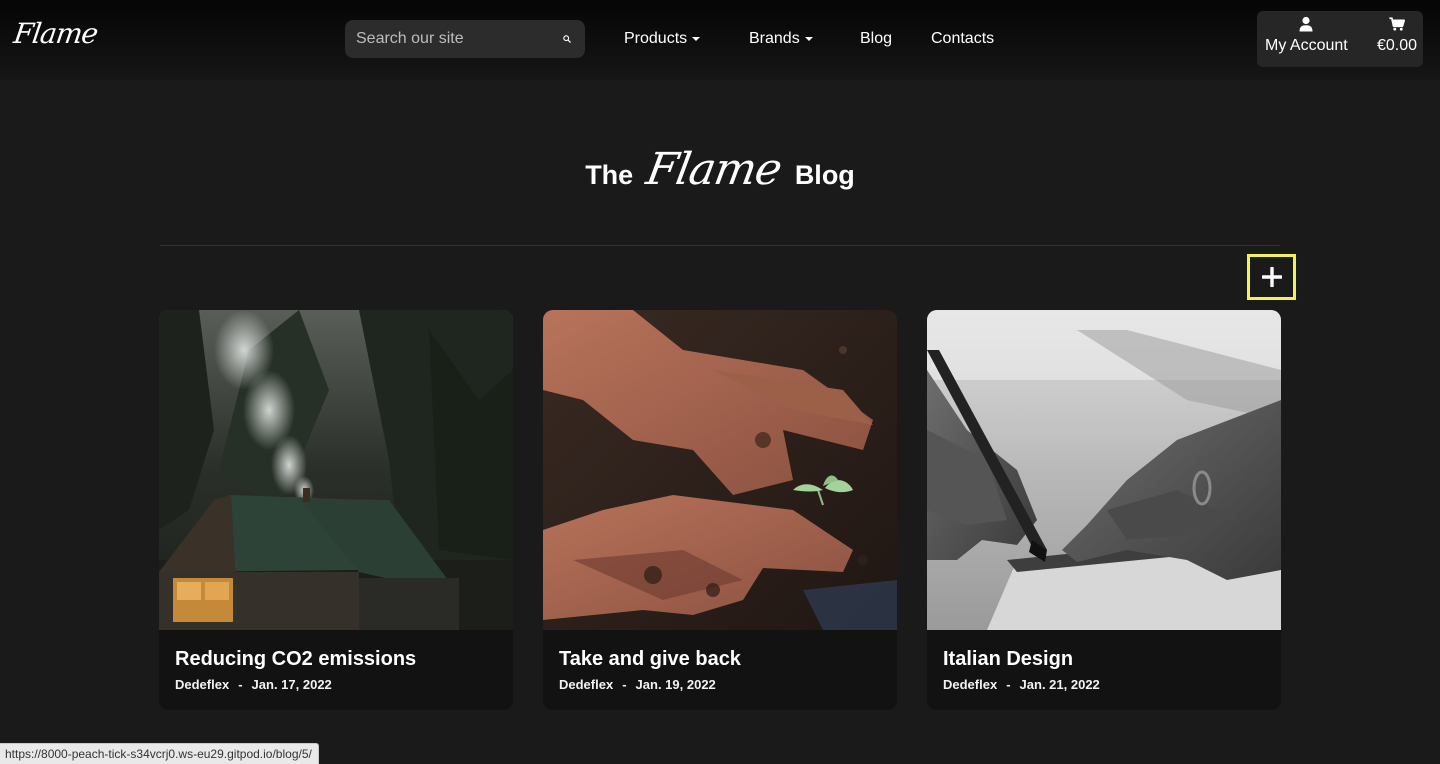  What do you see at coordinates (1306, 24) in the screenshot?
I see `user-icon` at bounding box center [1306, 24].